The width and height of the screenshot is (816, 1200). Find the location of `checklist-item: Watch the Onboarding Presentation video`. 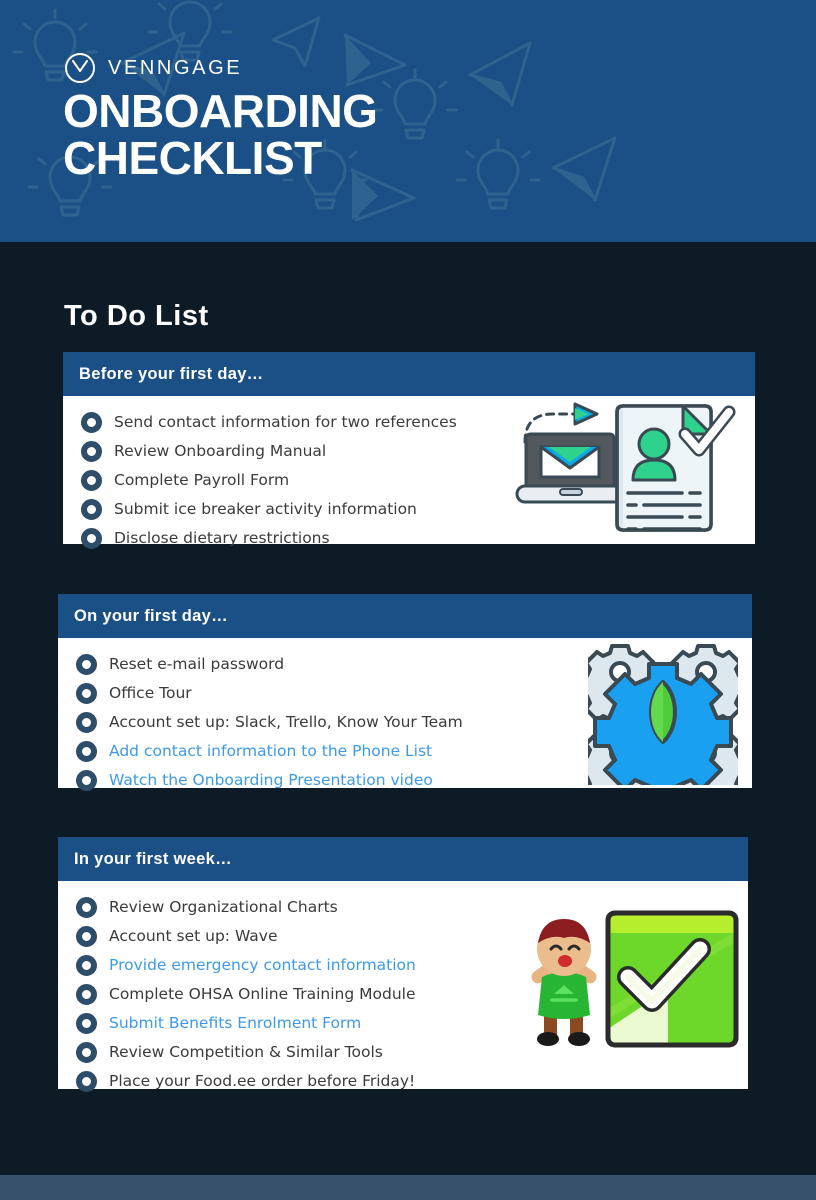

checklist-item: Watch the Onboarding Presentation video is located at coordinates (405, 780).